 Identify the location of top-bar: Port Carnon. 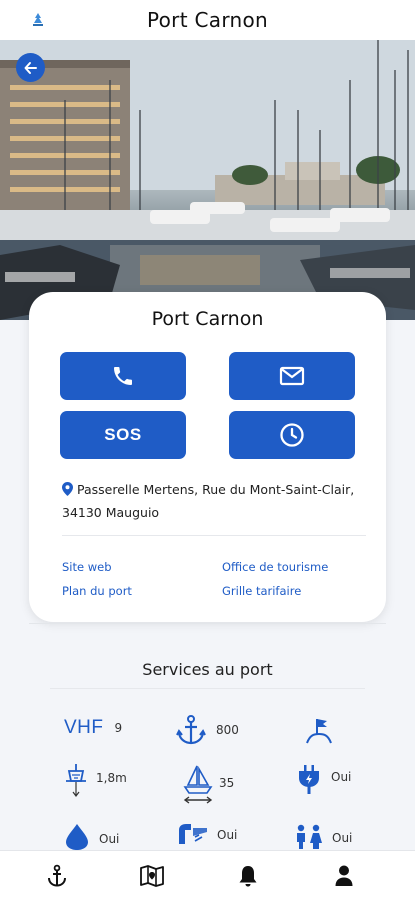
(207, 20).